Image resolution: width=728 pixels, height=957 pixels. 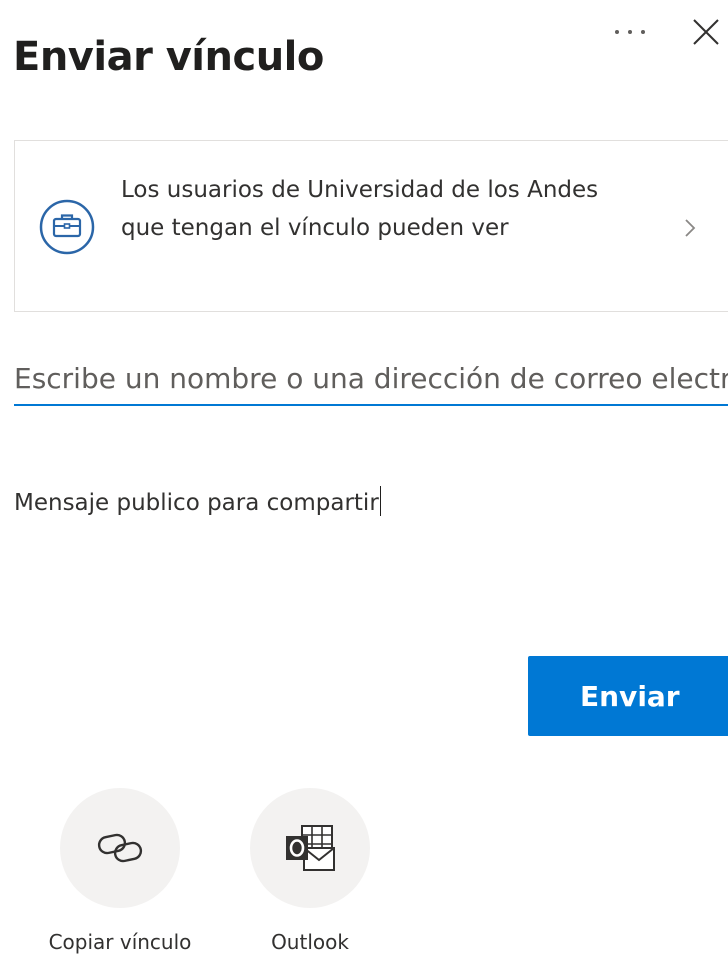 I want to click on outlook-label: Outlook, so click(x=310, y=942).